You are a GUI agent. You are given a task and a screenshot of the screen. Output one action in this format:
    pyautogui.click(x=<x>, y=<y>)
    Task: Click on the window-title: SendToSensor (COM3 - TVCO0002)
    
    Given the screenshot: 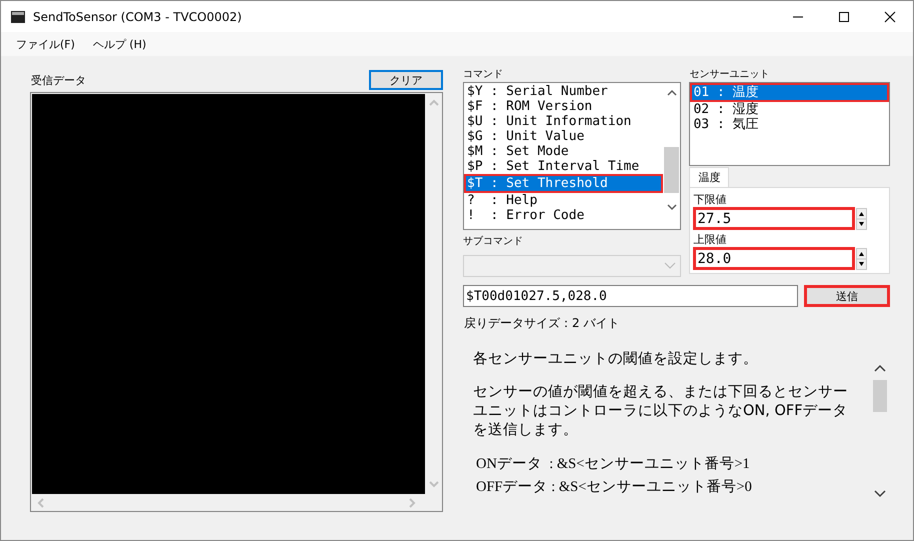 What is the action you would take?
    pyautogui.click(x=137, y=17)
    